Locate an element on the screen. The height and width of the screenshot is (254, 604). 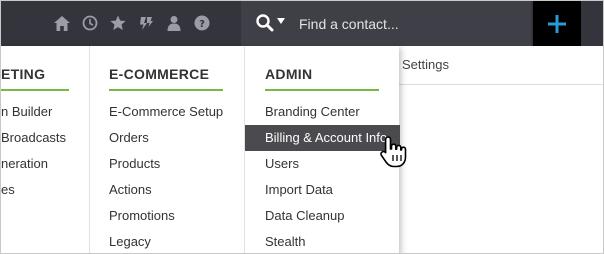
menu-item-legacy: Legacy is located at coordinates (167, 241).